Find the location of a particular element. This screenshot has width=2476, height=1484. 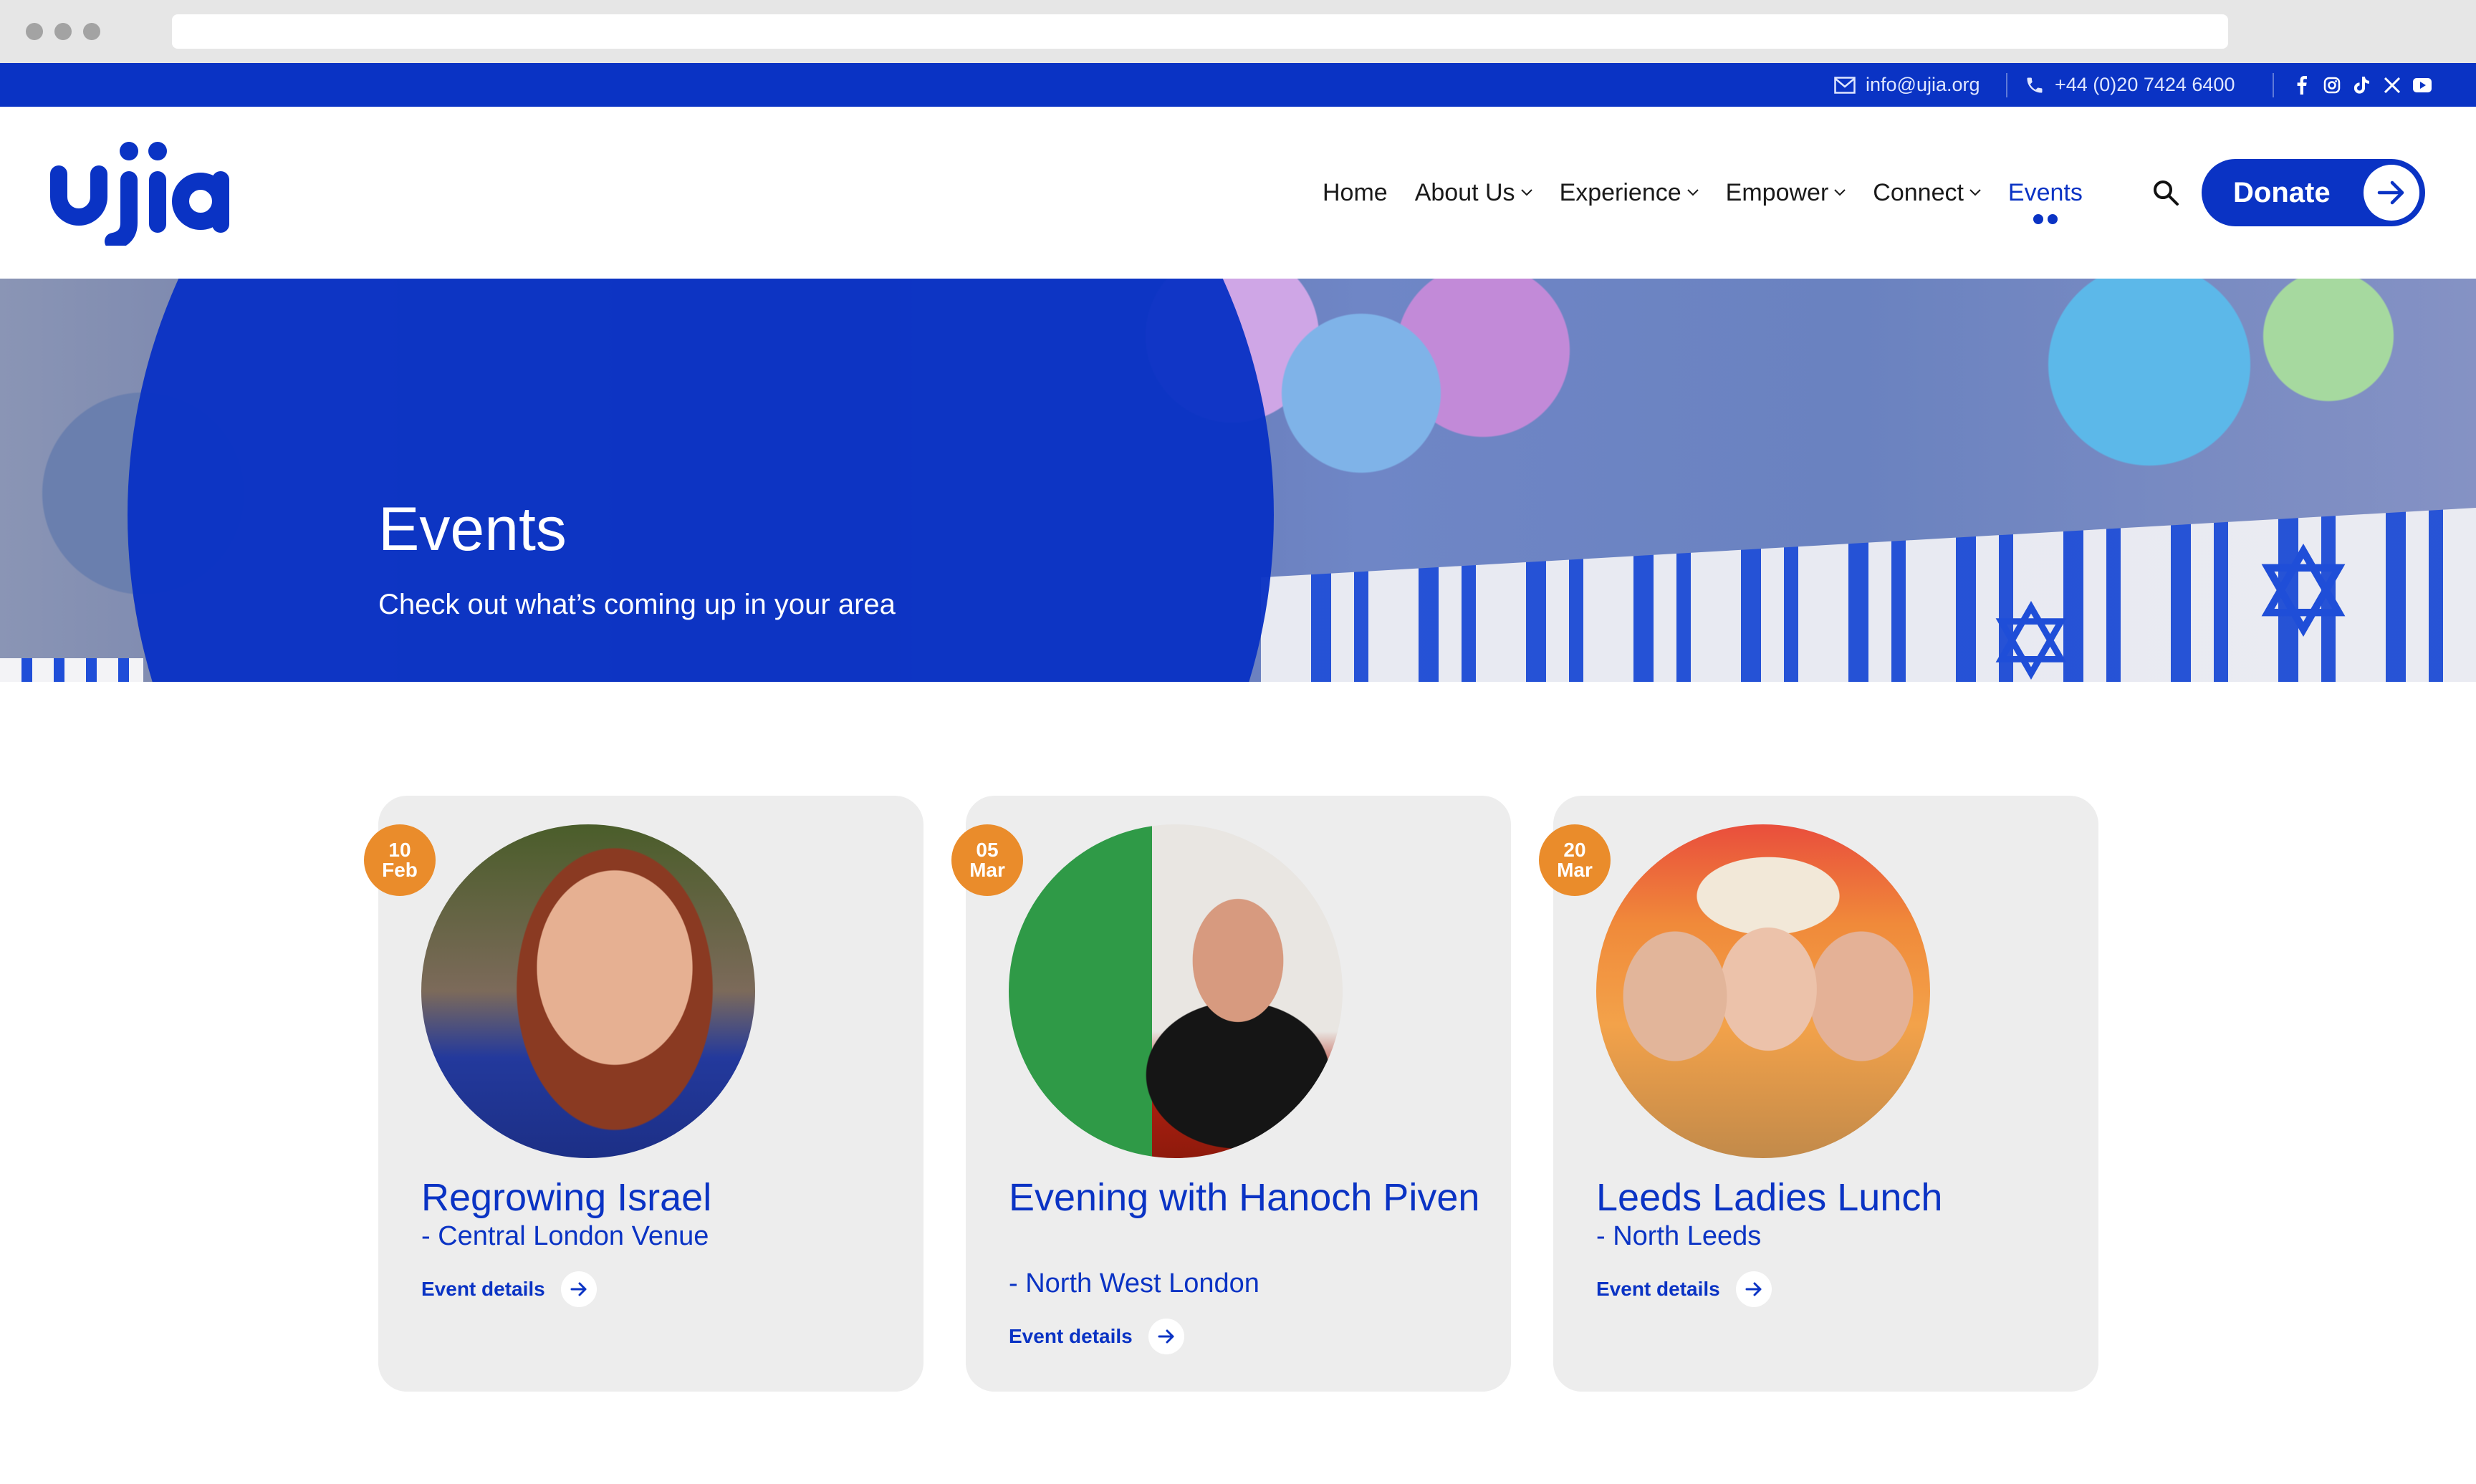

mail-icon is located at coordinates (1845, 85).